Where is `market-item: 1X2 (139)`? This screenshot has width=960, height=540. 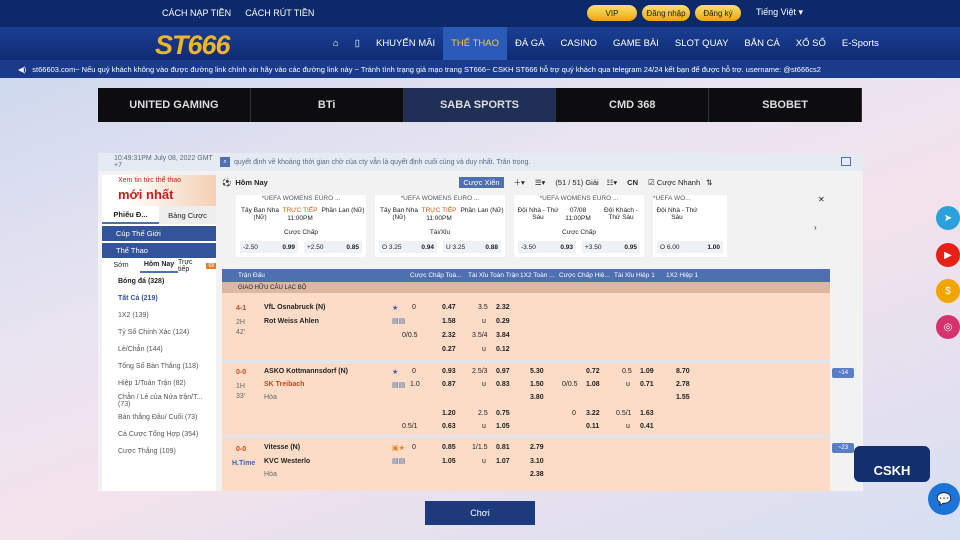 market-item: 1X2 (139) is located at coordinates (159, 315).